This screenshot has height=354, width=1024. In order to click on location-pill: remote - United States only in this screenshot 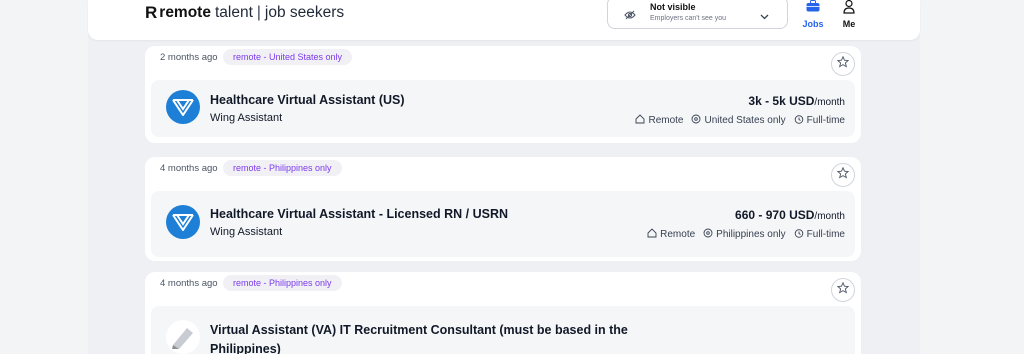, I will do `click(288, 57)`.